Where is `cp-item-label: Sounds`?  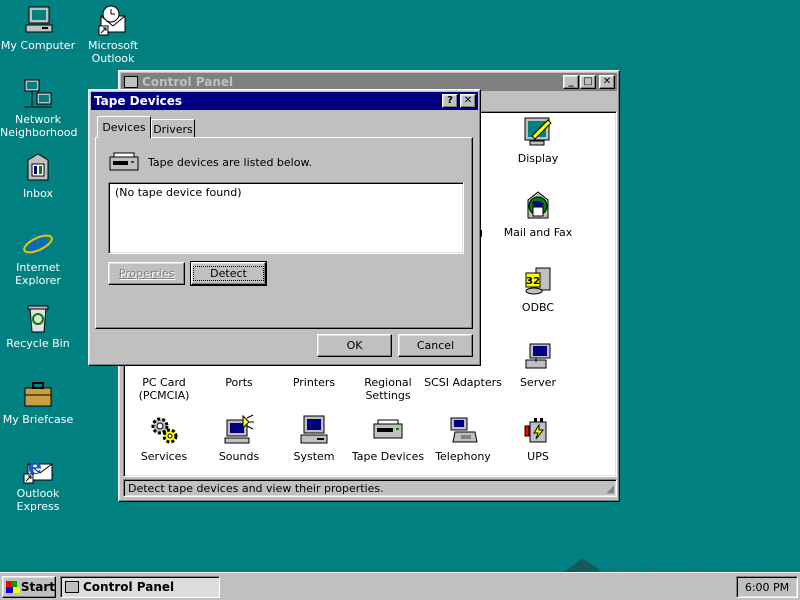 cp-item-label: Sounds is located at coordinates (239, 456).